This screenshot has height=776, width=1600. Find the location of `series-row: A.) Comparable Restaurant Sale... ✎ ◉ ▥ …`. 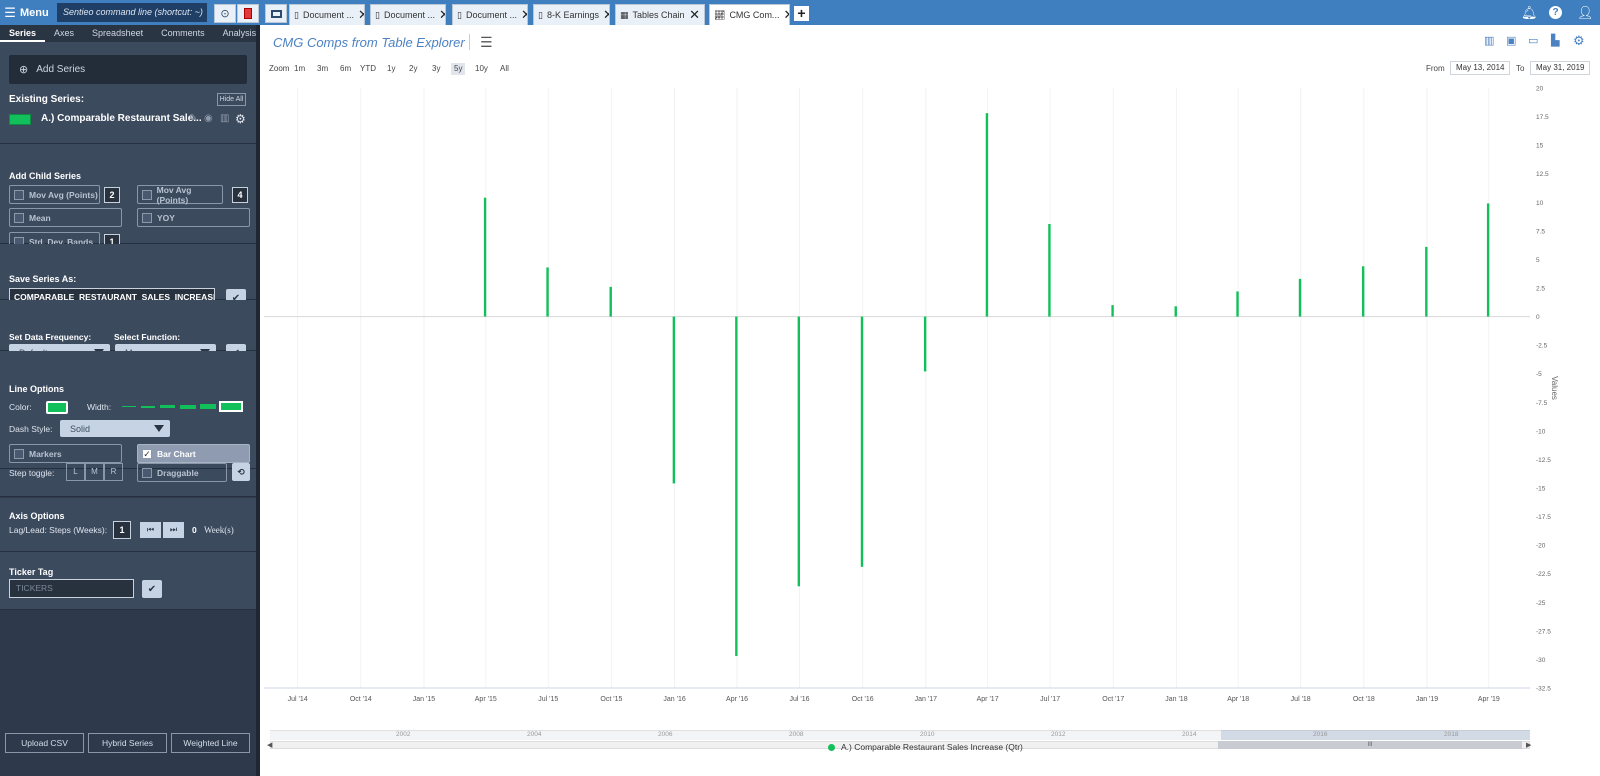

series-row: A.) Comparable Restaurant Sale... ✎ ◉ ▥ … is located at coordinates (129, 119).